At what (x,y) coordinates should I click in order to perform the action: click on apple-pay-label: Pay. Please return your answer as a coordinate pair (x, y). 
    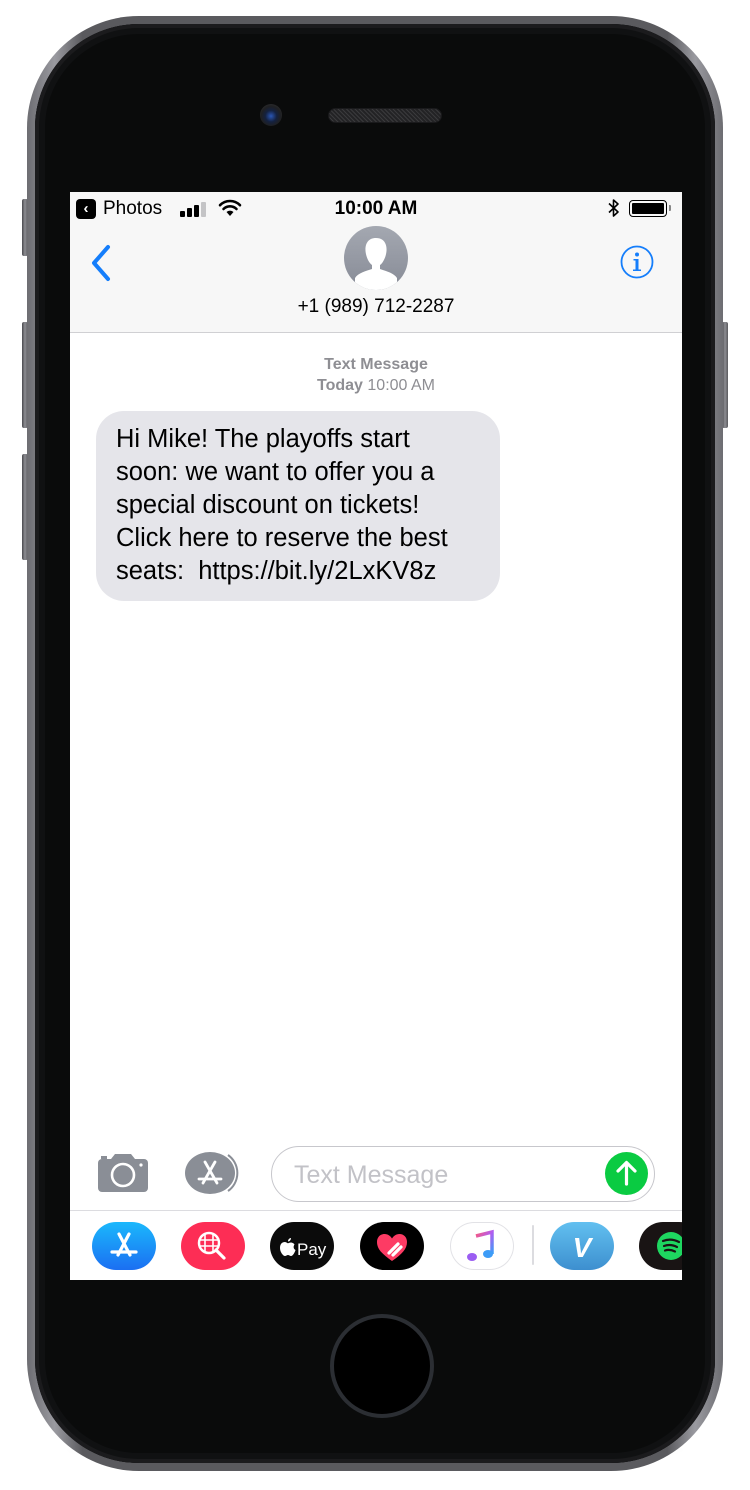
    Looking at the image, I should click on (312, 1249).